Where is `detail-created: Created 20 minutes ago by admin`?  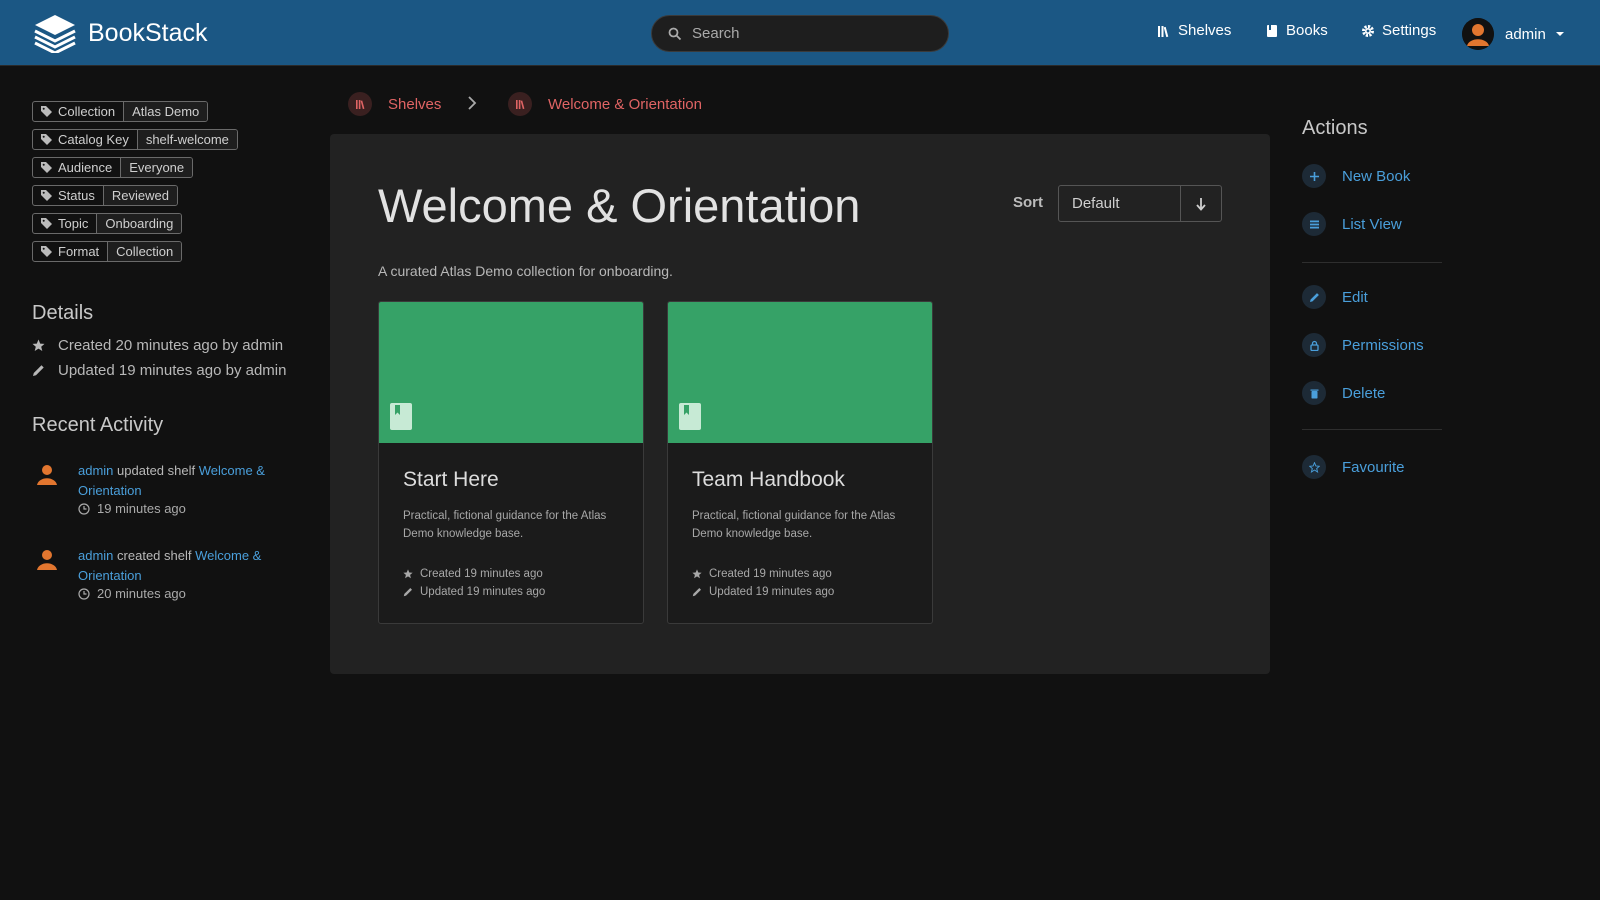 detail-created: Created 20 minutes ago by admin is located at coordinates (157, 345).